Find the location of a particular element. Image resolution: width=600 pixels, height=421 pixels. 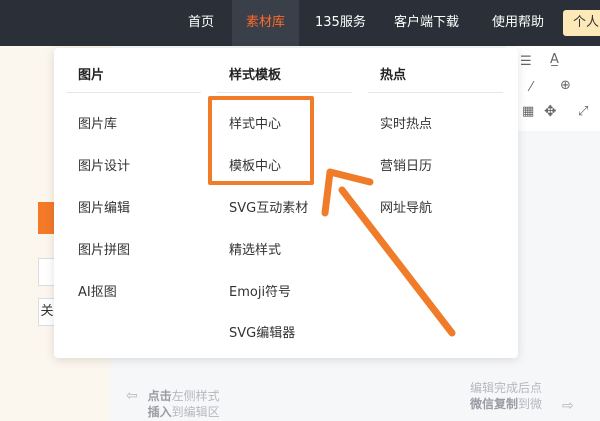

link-image-design: 图片设计 is located at coordinates (104, 164).